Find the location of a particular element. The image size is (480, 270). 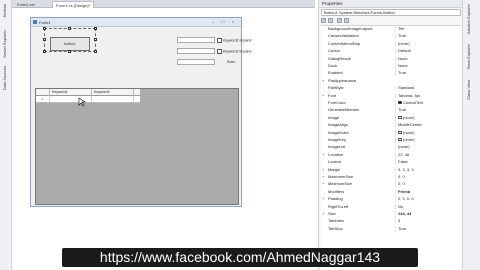

property-row: FlatStyle Standard is located at coordinates (391, 88).